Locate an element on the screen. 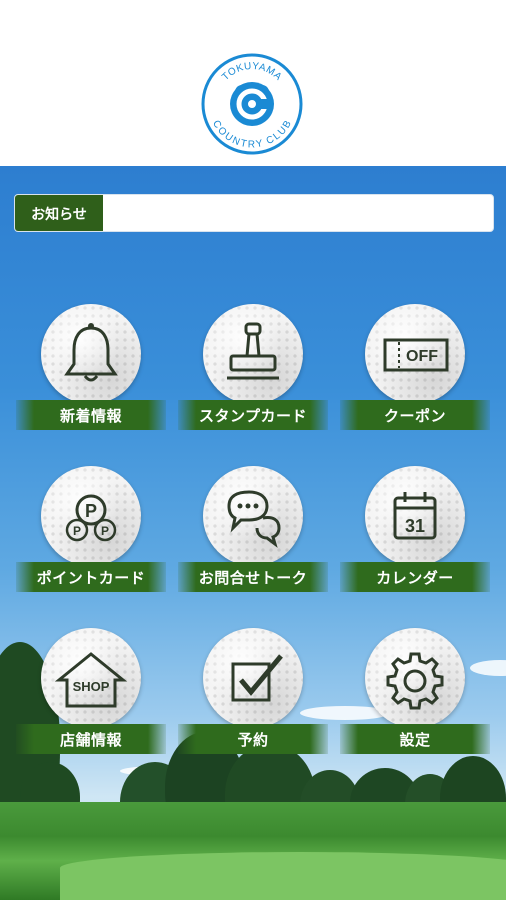 The image size is (506, 900). menu-label: 新着情報 is located at coordinates (91, 415).